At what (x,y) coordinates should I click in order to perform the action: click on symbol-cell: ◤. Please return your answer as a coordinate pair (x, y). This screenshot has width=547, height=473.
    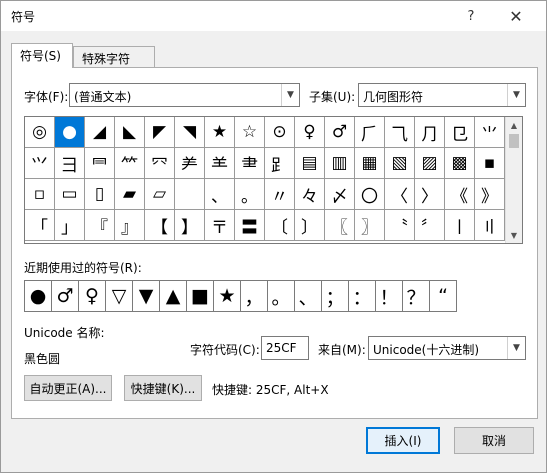
    Looking at the image, I should click on (160, 132).